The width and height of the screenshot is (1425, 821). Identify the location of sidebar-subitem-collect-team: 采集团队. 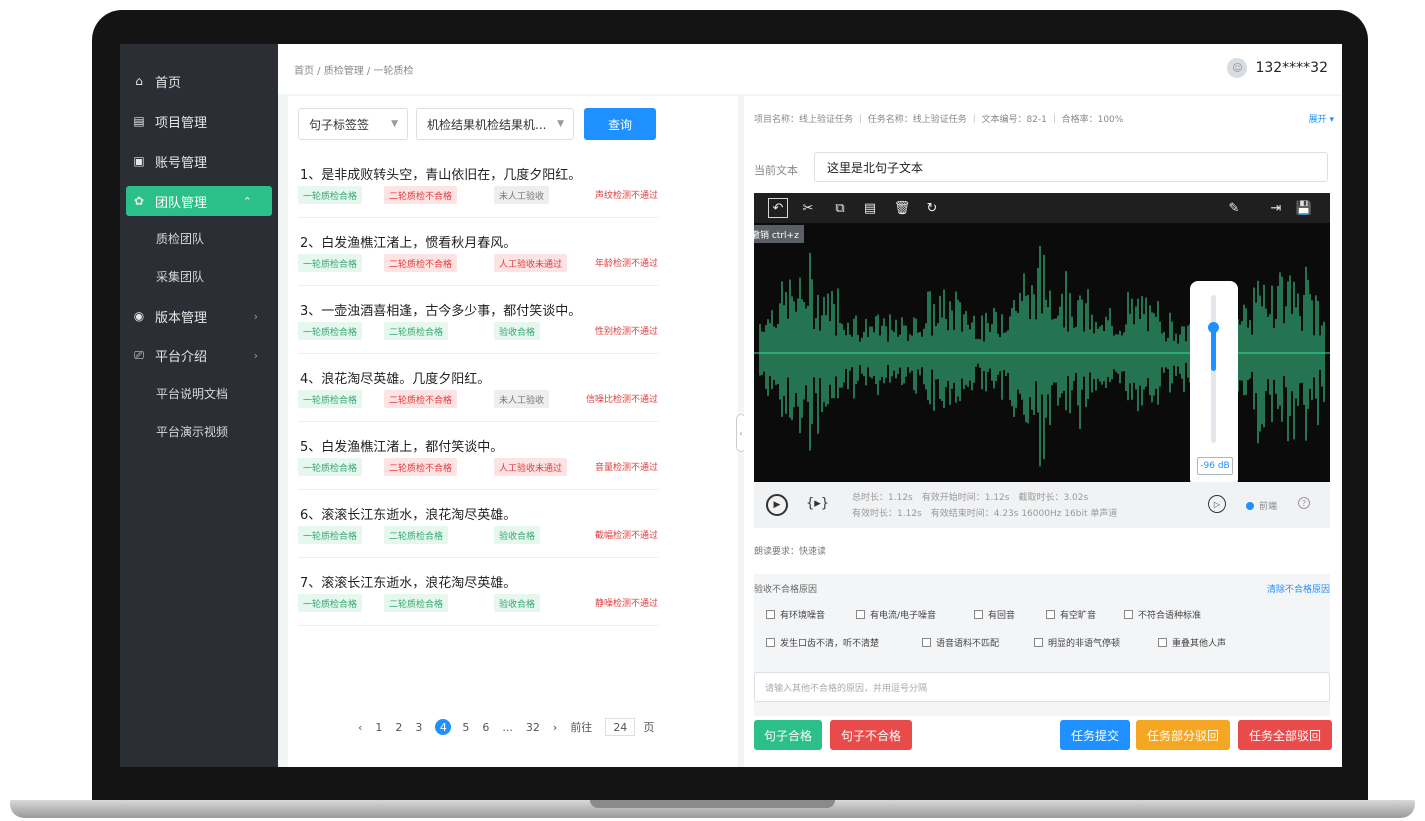
(199, 276).